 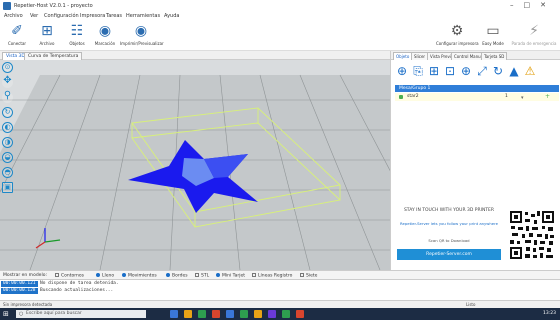 What do you see at coordinates (141, 31) in the screenshot?
I see `preview-eye-icon: ◉` at bounding box center [141, 31].